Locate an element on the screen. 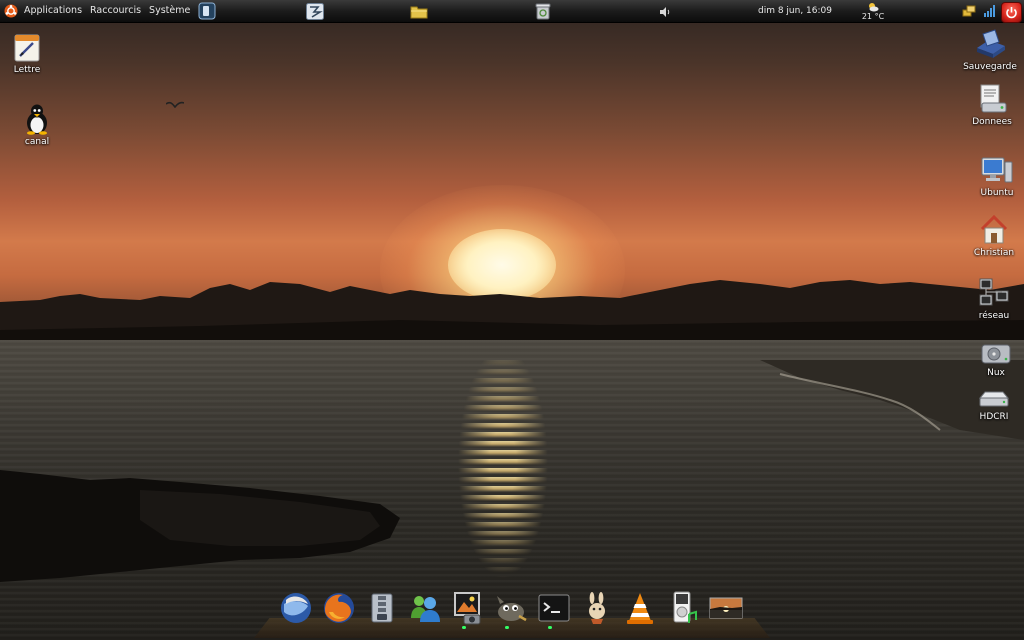 The image size is (1024, 640). network-tray-icon is located at coordinates (969, 11).